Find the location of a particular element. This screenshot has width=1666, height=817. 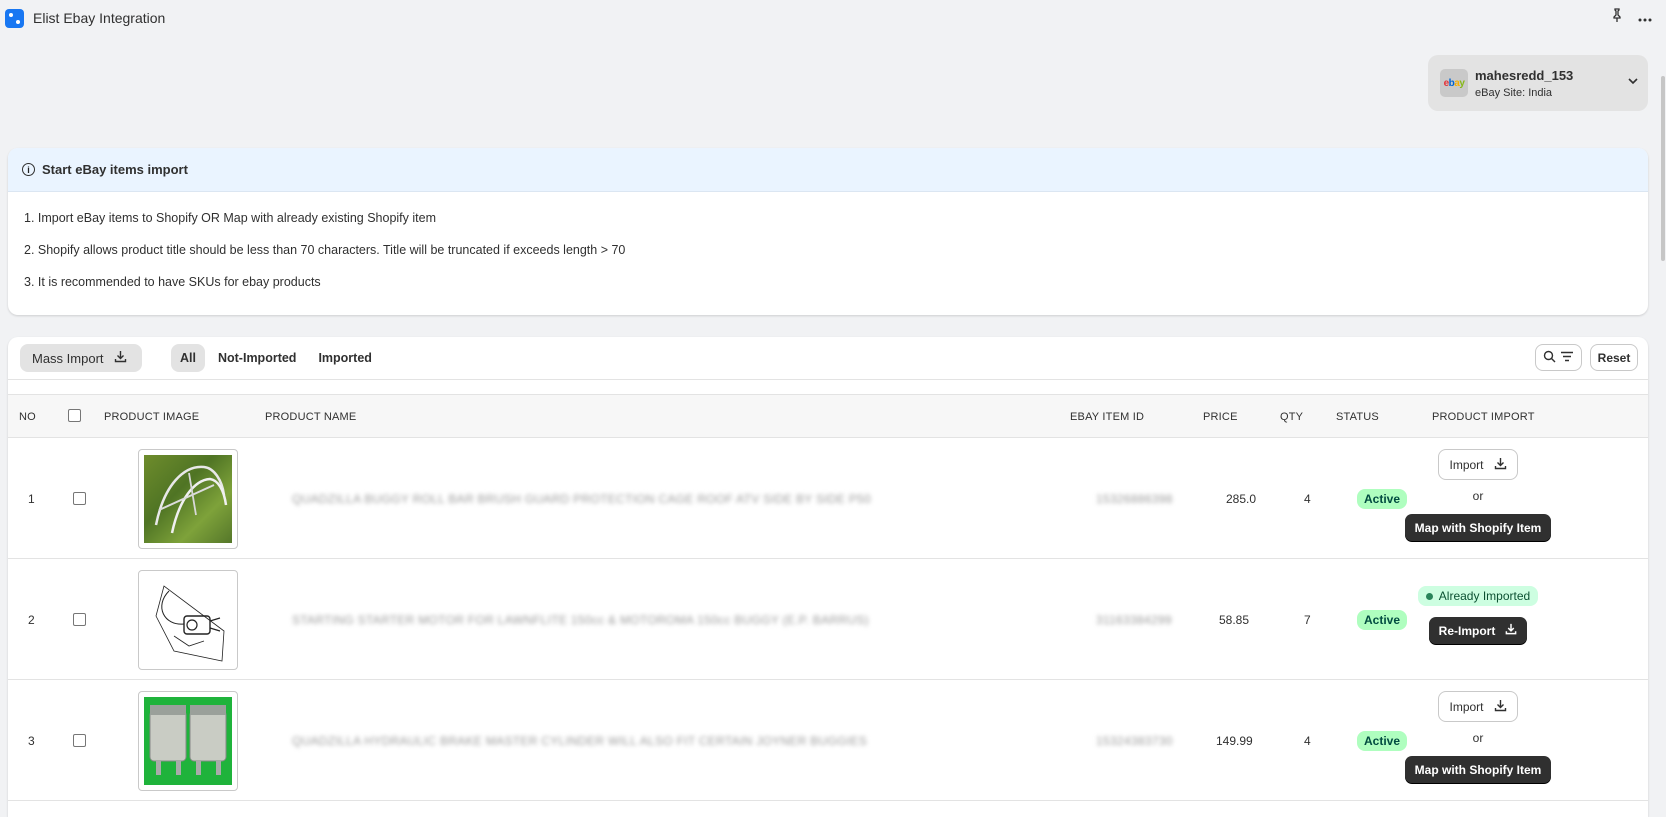

filter-tabs: All Not-Imported Imported is located at coordinates (276, 358).